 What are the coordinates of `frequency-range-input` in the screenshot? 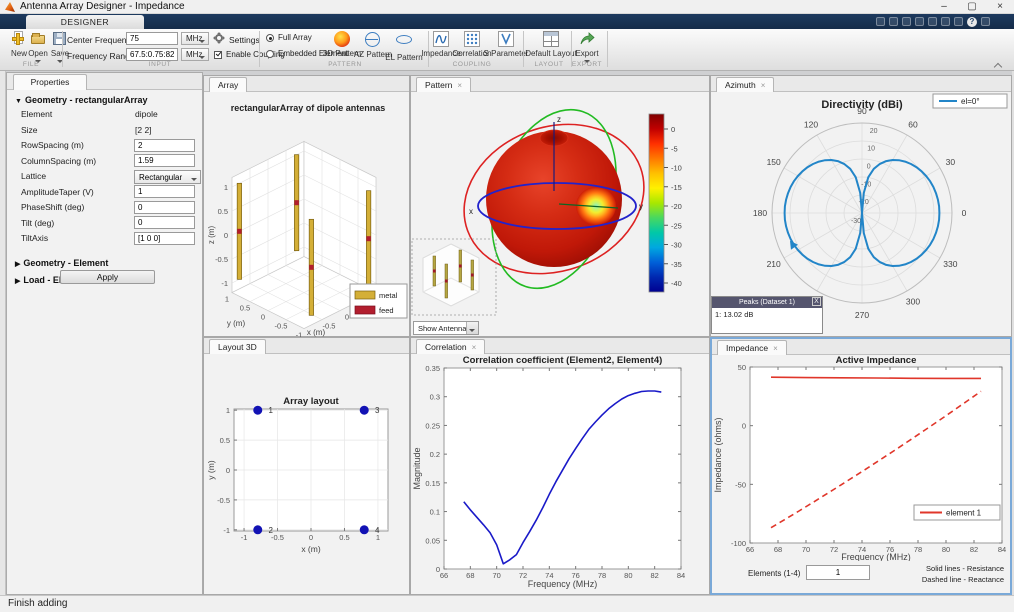 It's located at (152, 54).